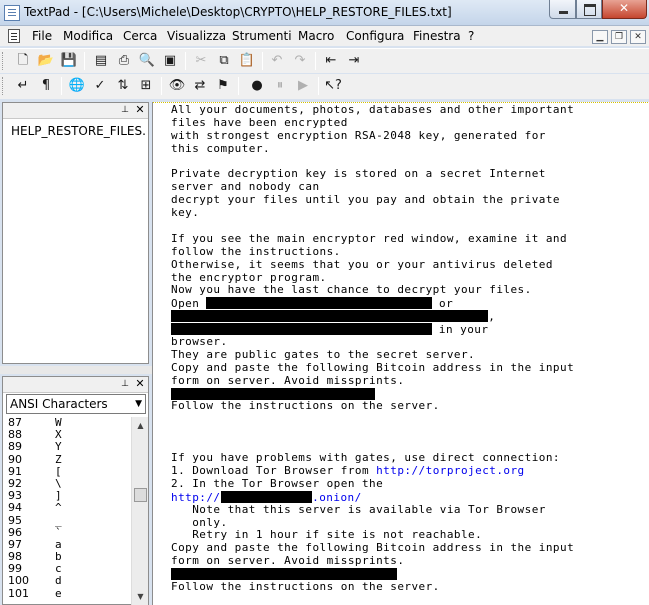 The width and height of the screenshot is (649, 605). I want to click on charset-select-value: ANSI Characters, so click(59, 404).